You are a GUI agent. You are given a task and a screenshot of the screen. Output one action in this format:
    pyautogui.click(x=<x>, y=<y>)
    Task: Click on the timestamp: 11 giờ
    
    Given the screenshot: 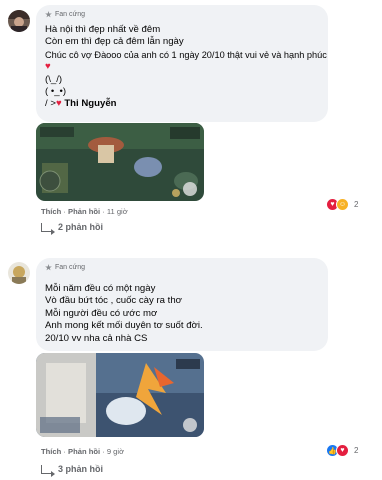 What is the action you would take?
    pyautogui.click(x=117, y=211)
    